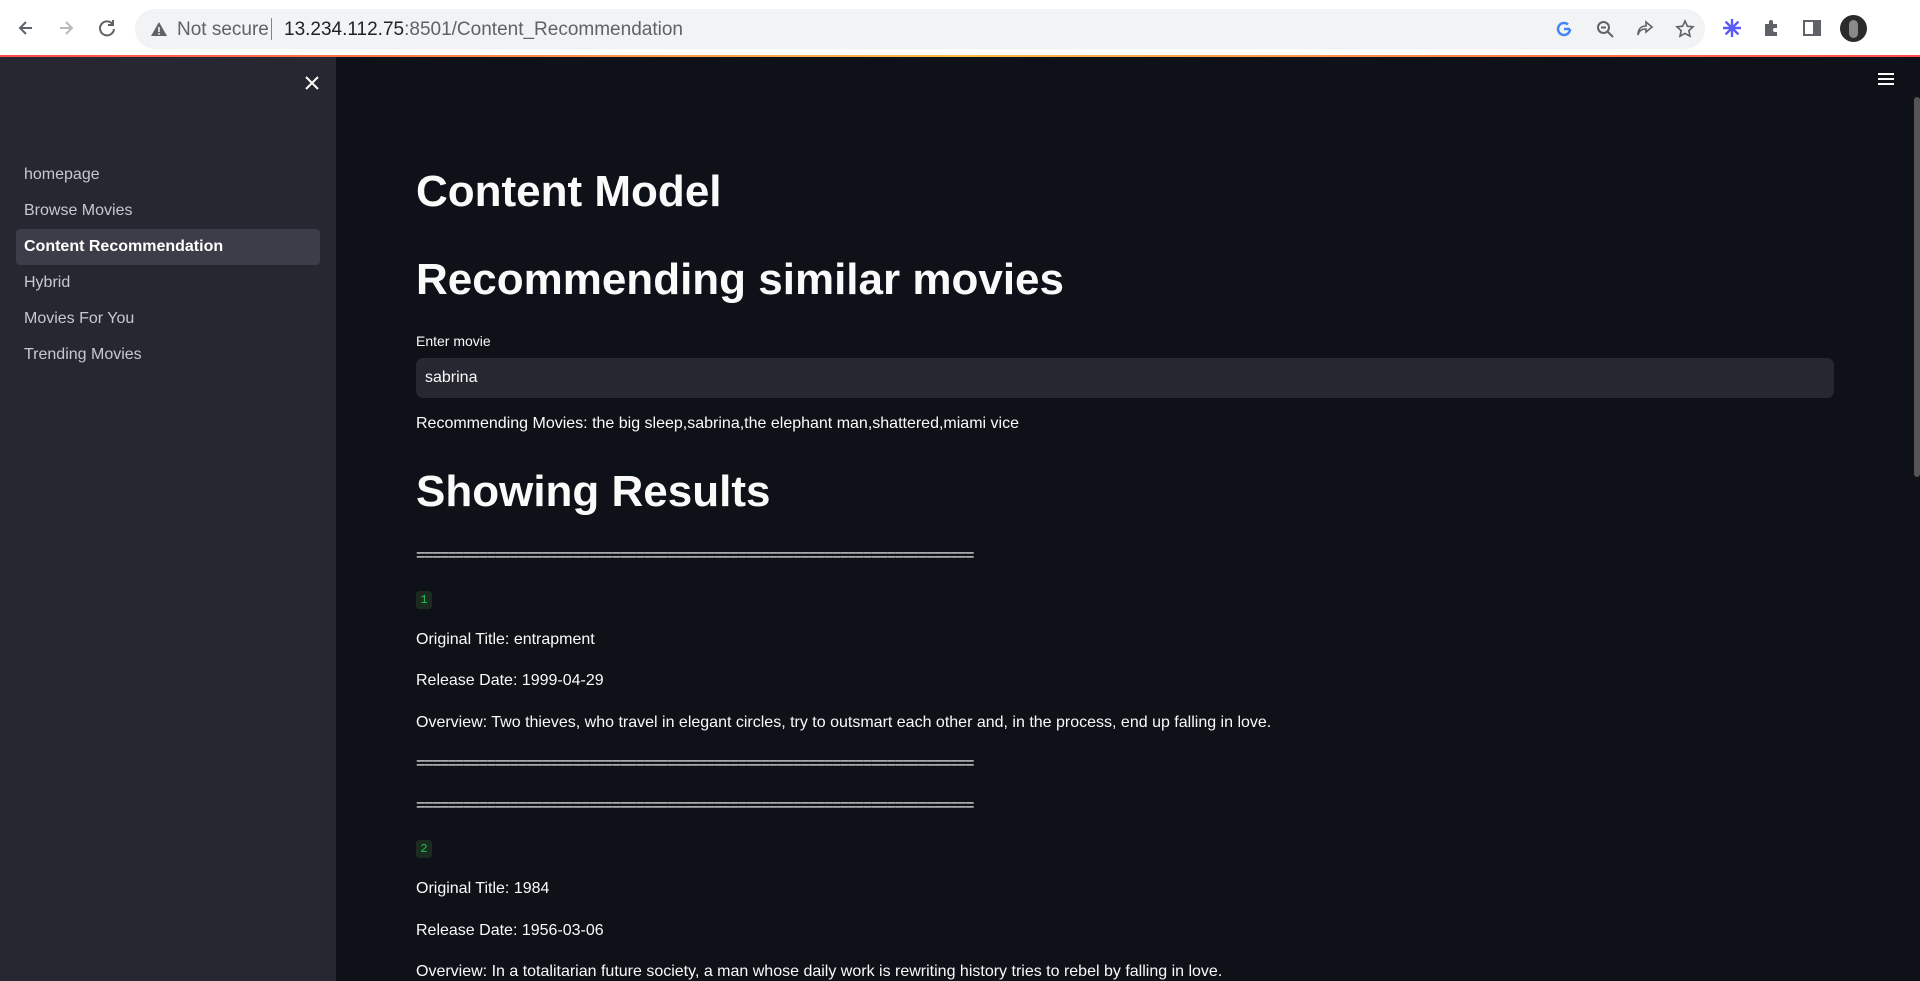 The width and height of the screenshot is (1920, 981). I want to click on reload-icon, so click(107, 28).